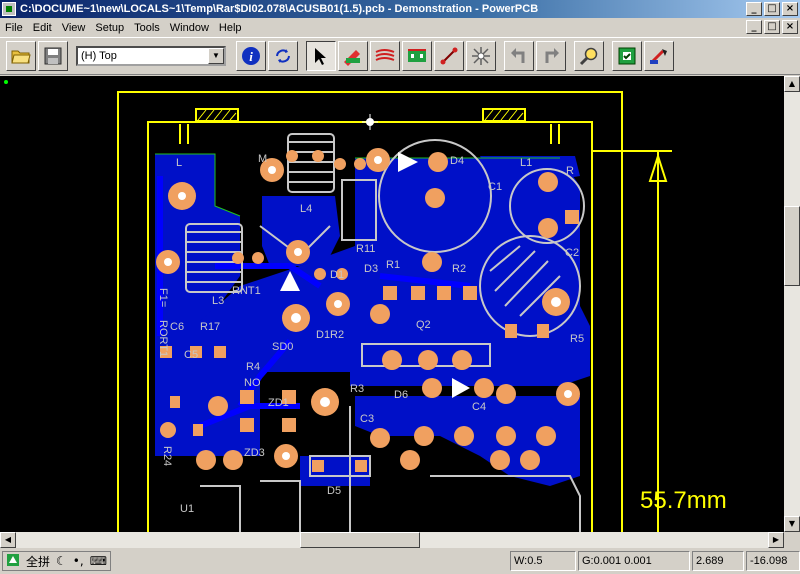  I want to click on eco-toolbar-button, so click(417, 56).